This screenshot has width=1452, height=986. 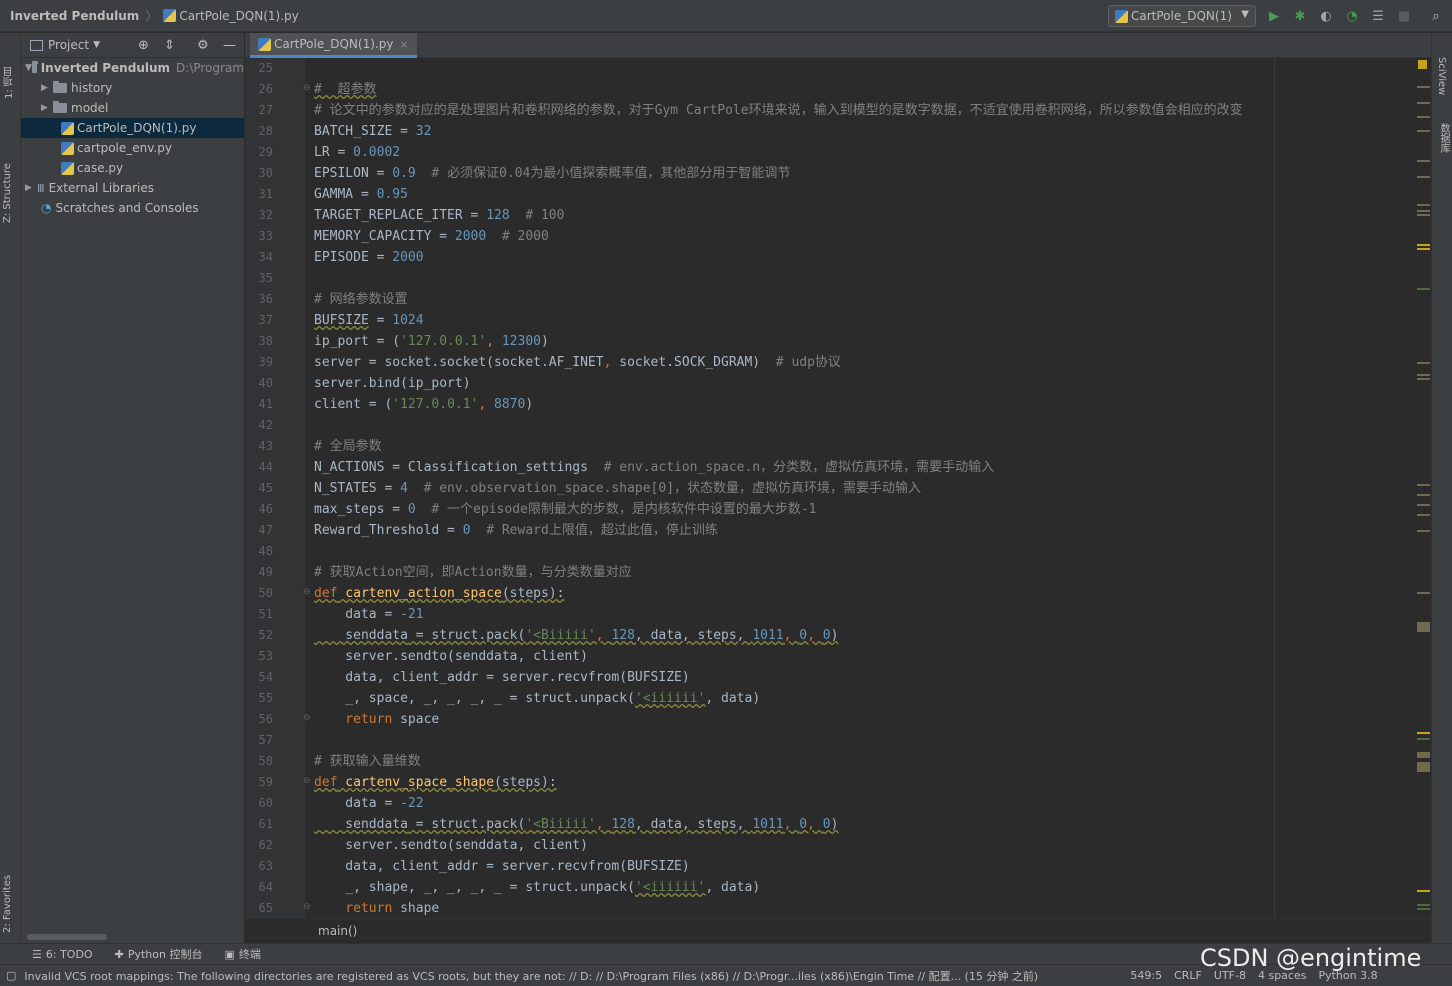 What do you see at coordinates (439, 593) in the screenshot?
I see `code-line: def cartenv_action_space(steps):` at bounding box center [439, 593].